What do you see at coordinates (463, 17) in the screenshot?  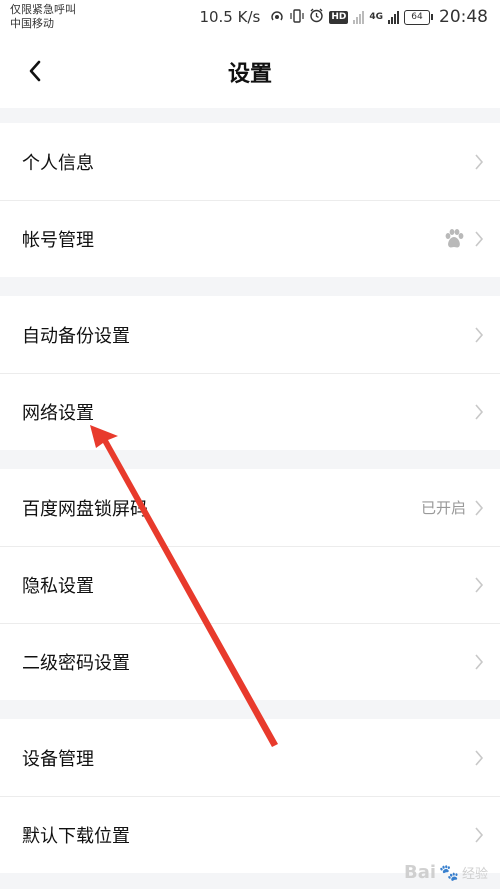 I see `clock: 20:48` at bounding box center [463, 17].